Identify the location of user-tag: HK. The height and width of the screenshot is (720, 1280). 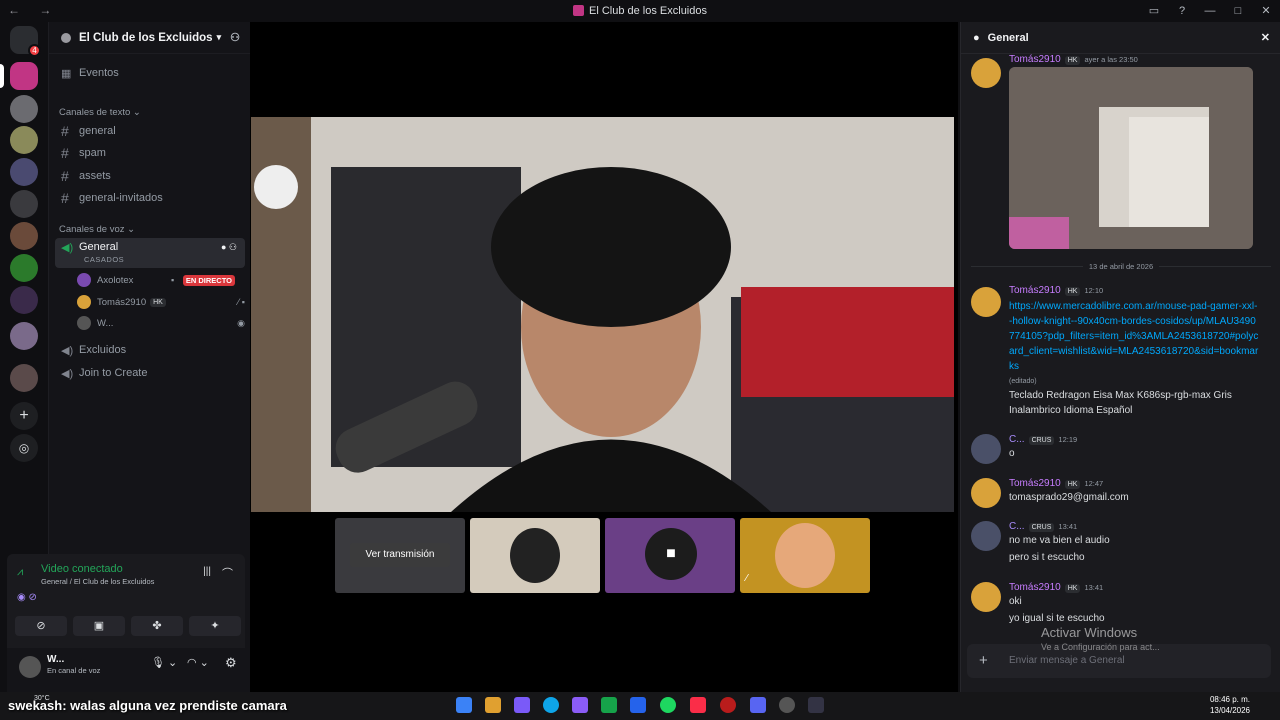
(158, 302).